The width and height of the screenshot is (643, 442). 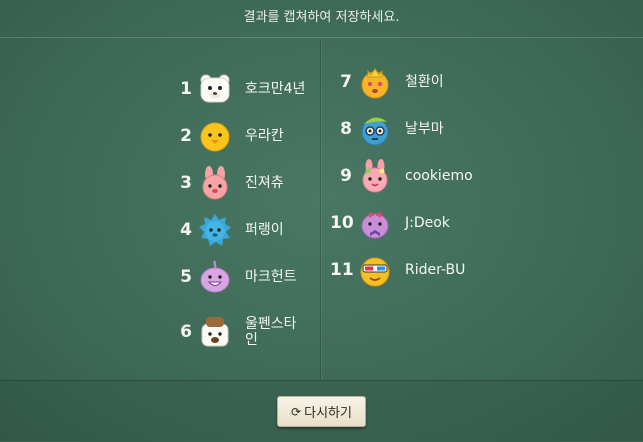 I want to click on player-name: 울펜스타인, so click(x=271, y=332).